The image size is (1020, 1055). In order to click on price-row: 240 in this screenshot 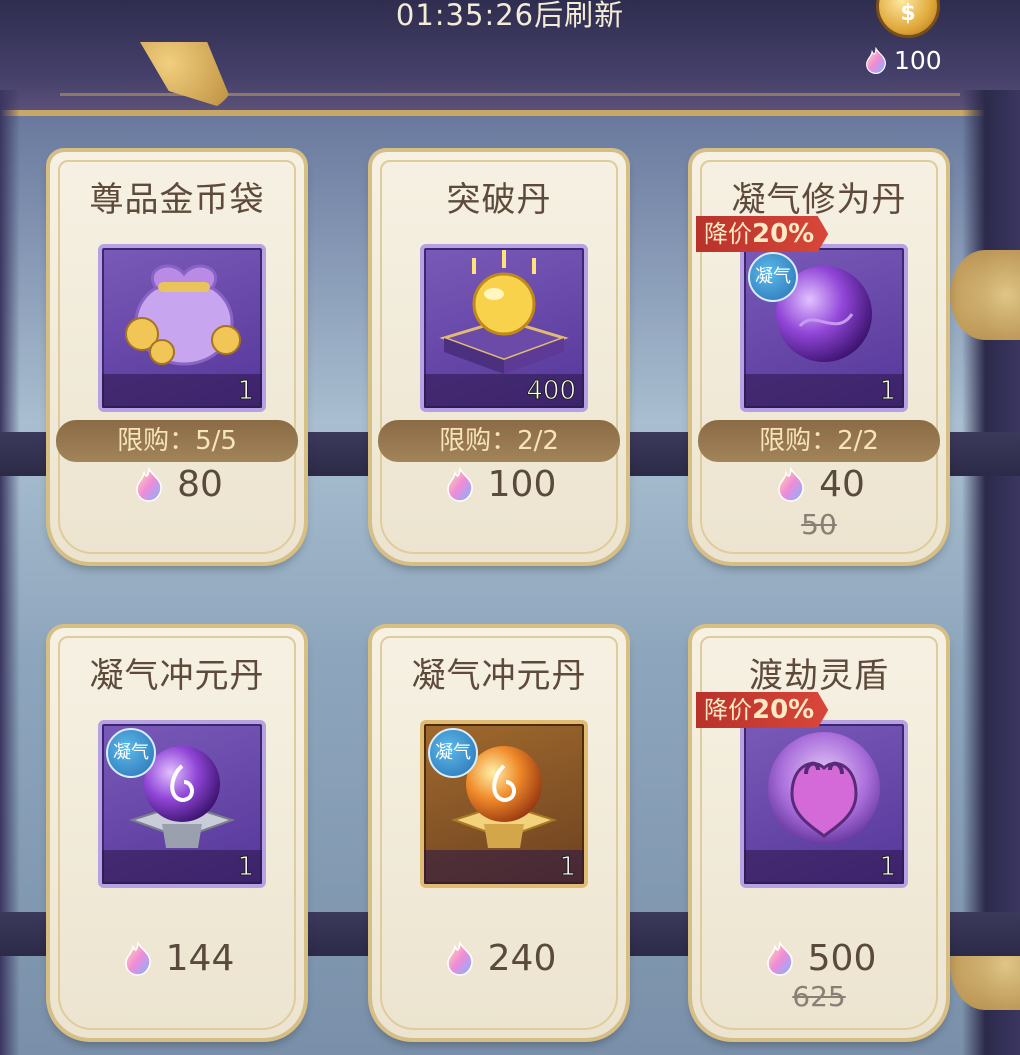, I will do `click(499, 958)`.